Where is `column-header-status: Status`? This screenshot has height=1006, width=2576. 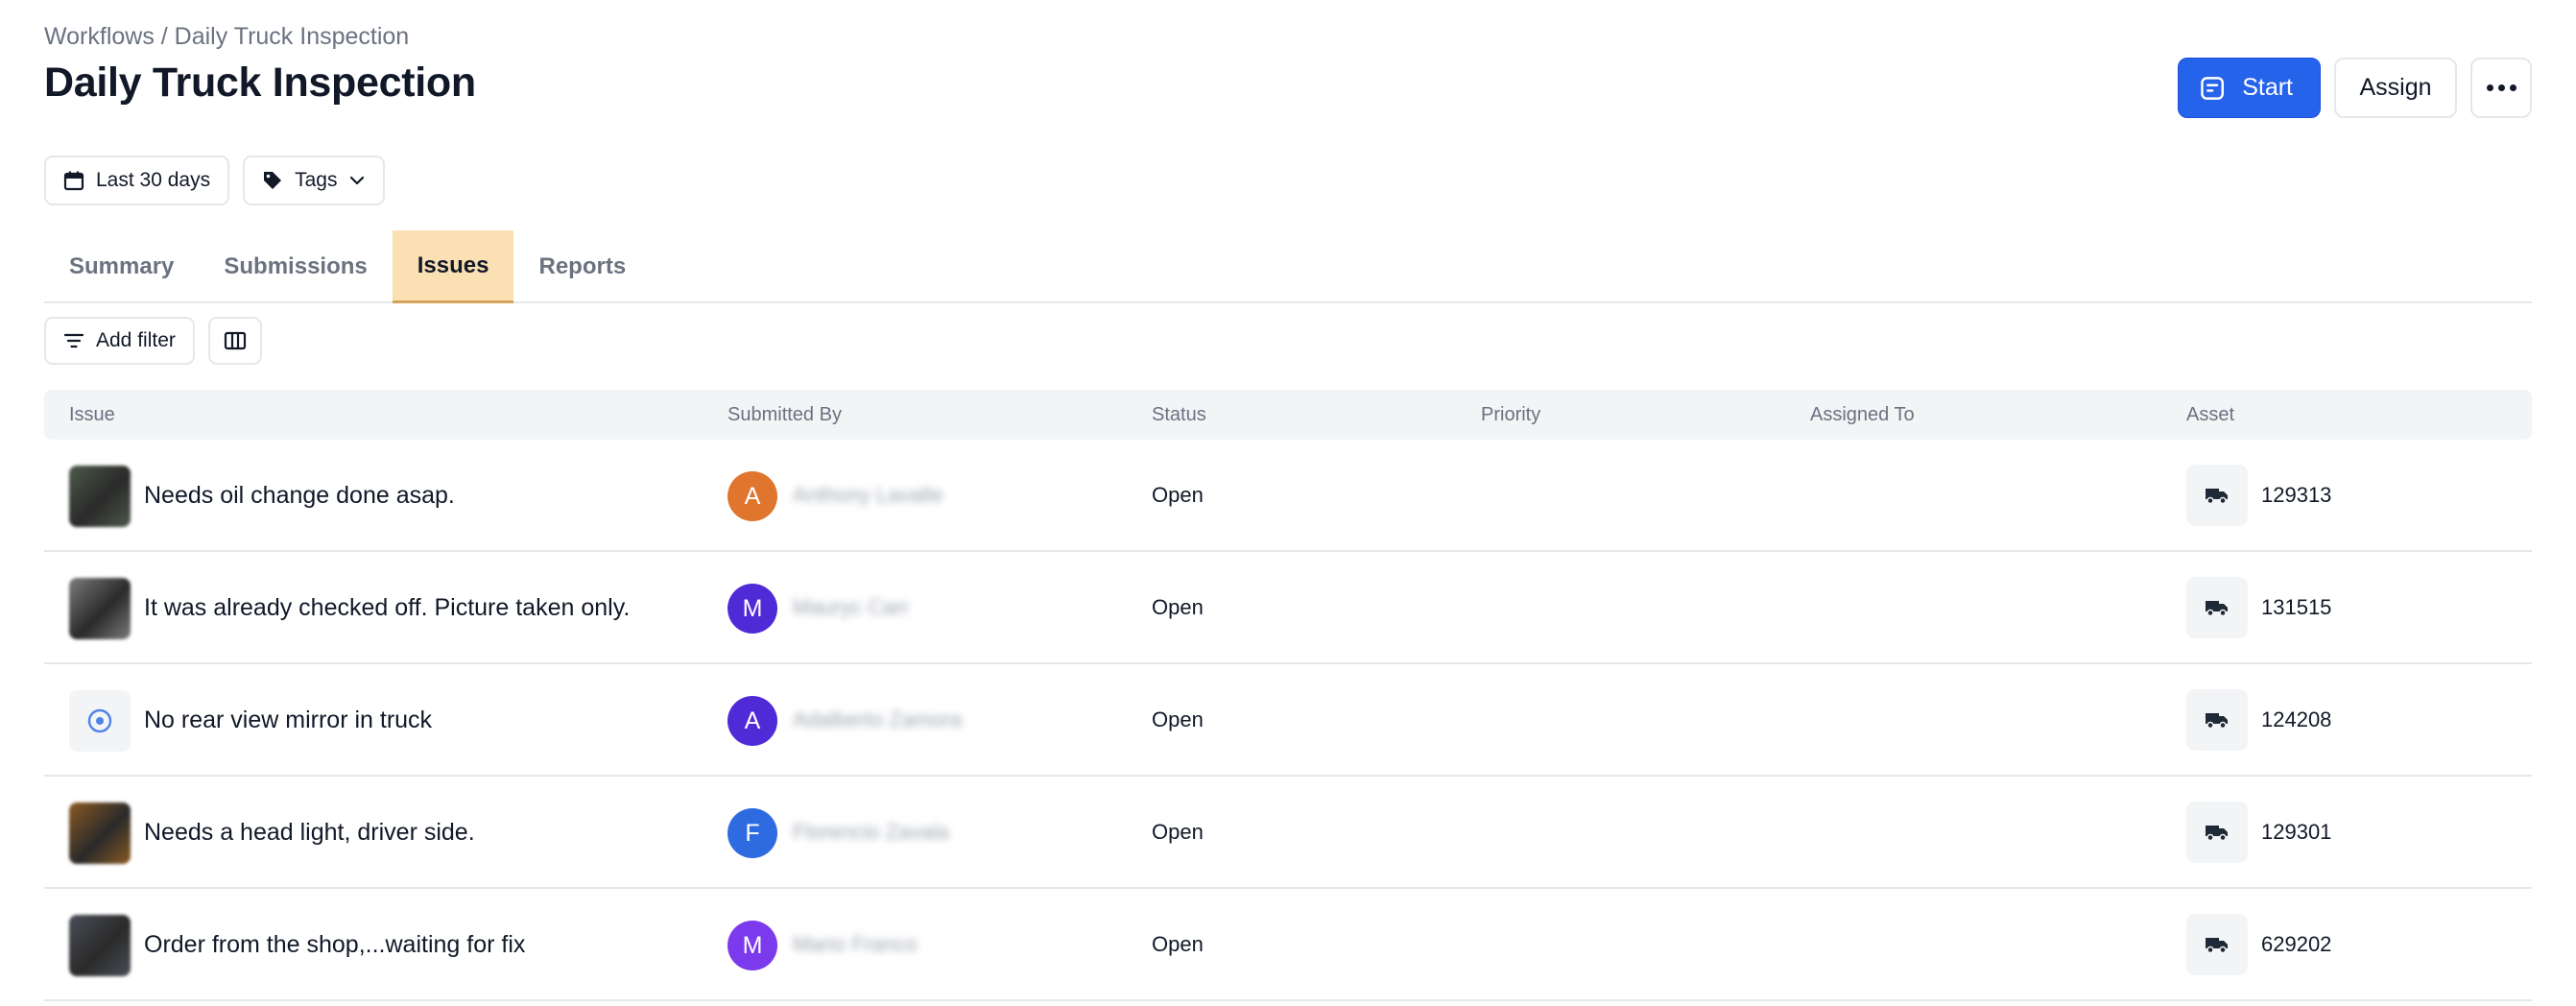
column-header-status: Status is located at coordinates (1179, 415).